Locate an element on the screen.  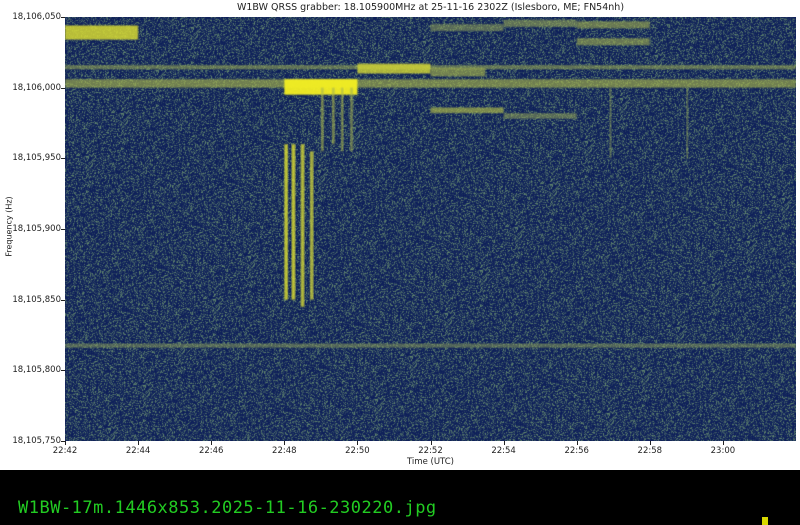
y-tick-label: 18,105,900 is located at coordinates (36, 229).